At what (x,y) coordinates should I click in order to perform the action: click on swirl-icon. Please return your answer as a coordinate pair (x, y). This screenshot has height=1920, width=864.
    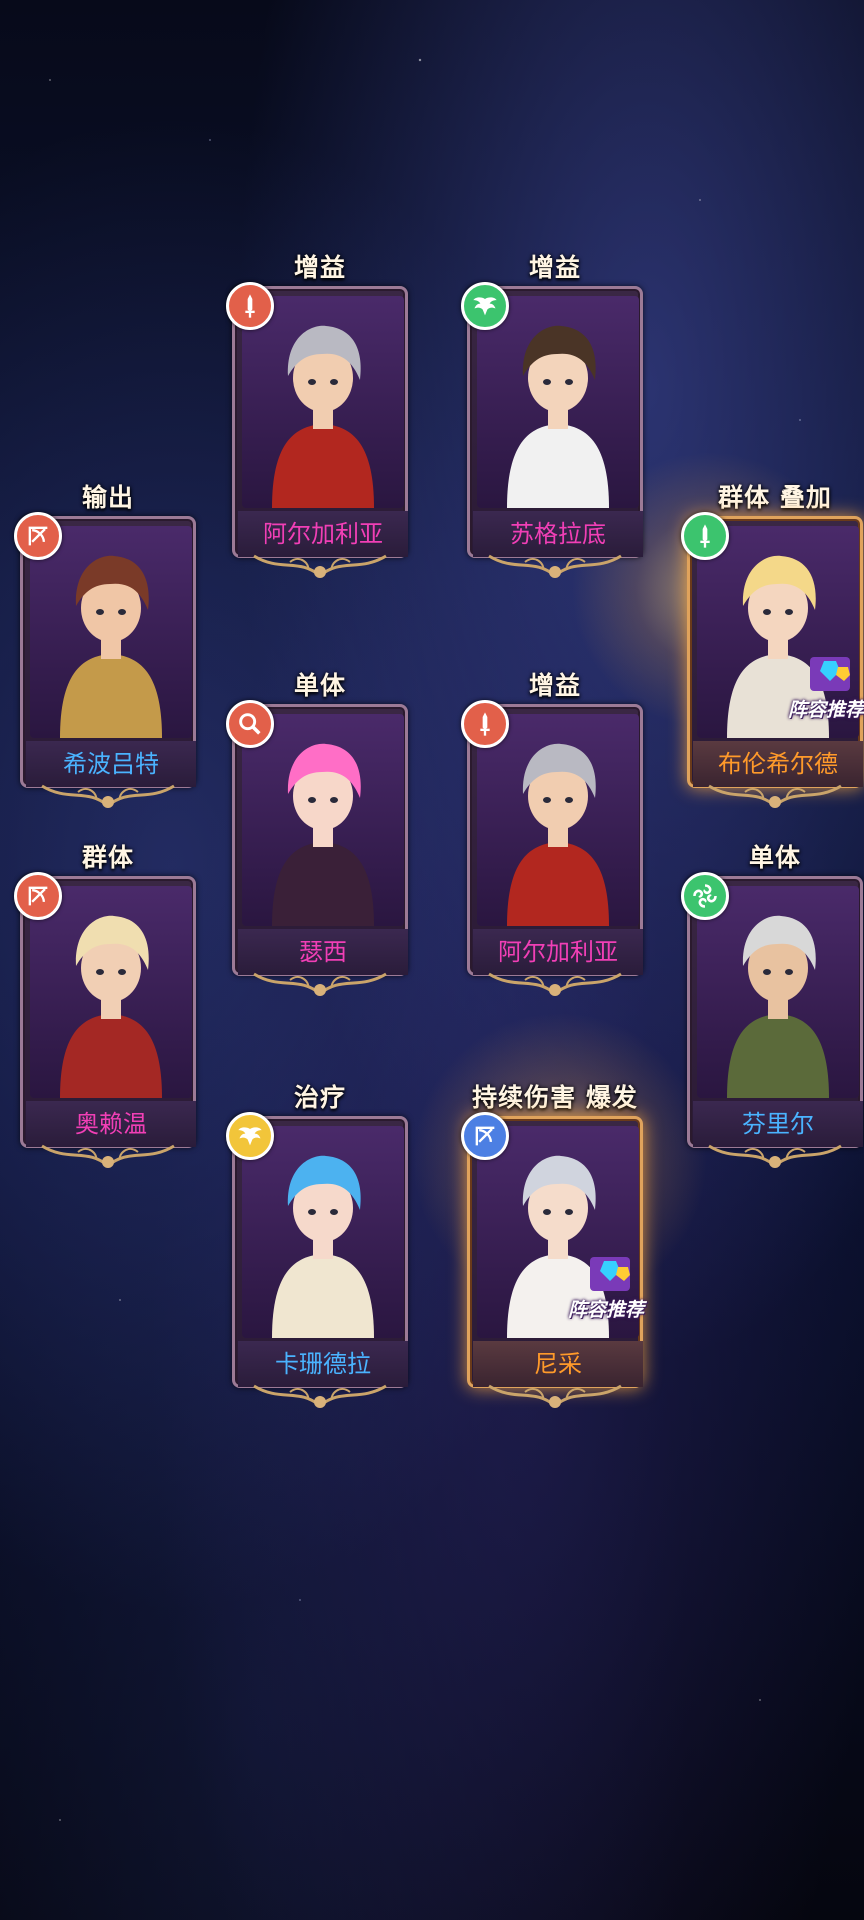
    Looking at the image, I should click on (705, 896).